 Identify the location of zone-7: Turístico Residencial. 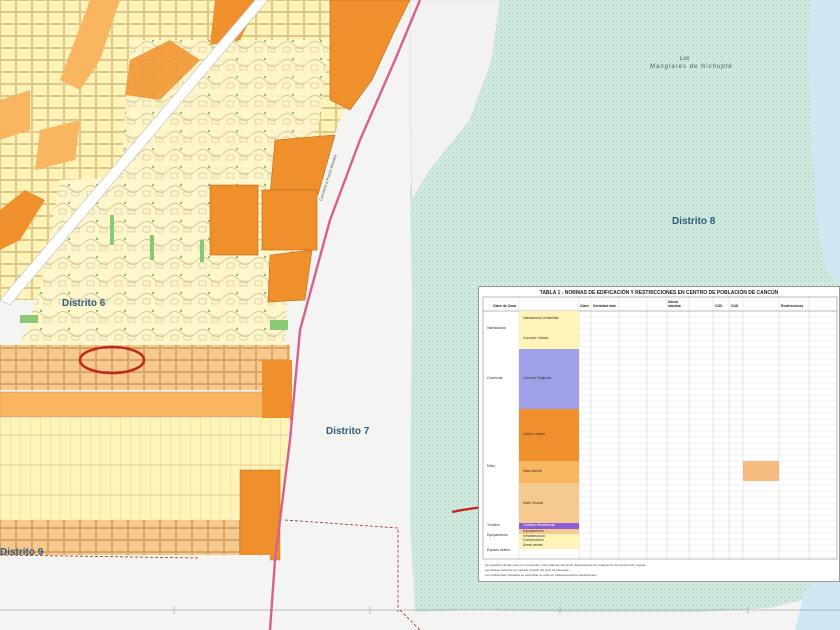
(539, 525).